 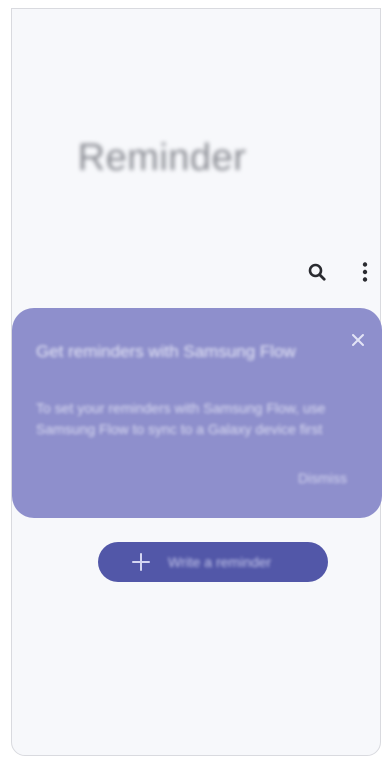 I want to click on close-icon, so click(x=358, y=340).